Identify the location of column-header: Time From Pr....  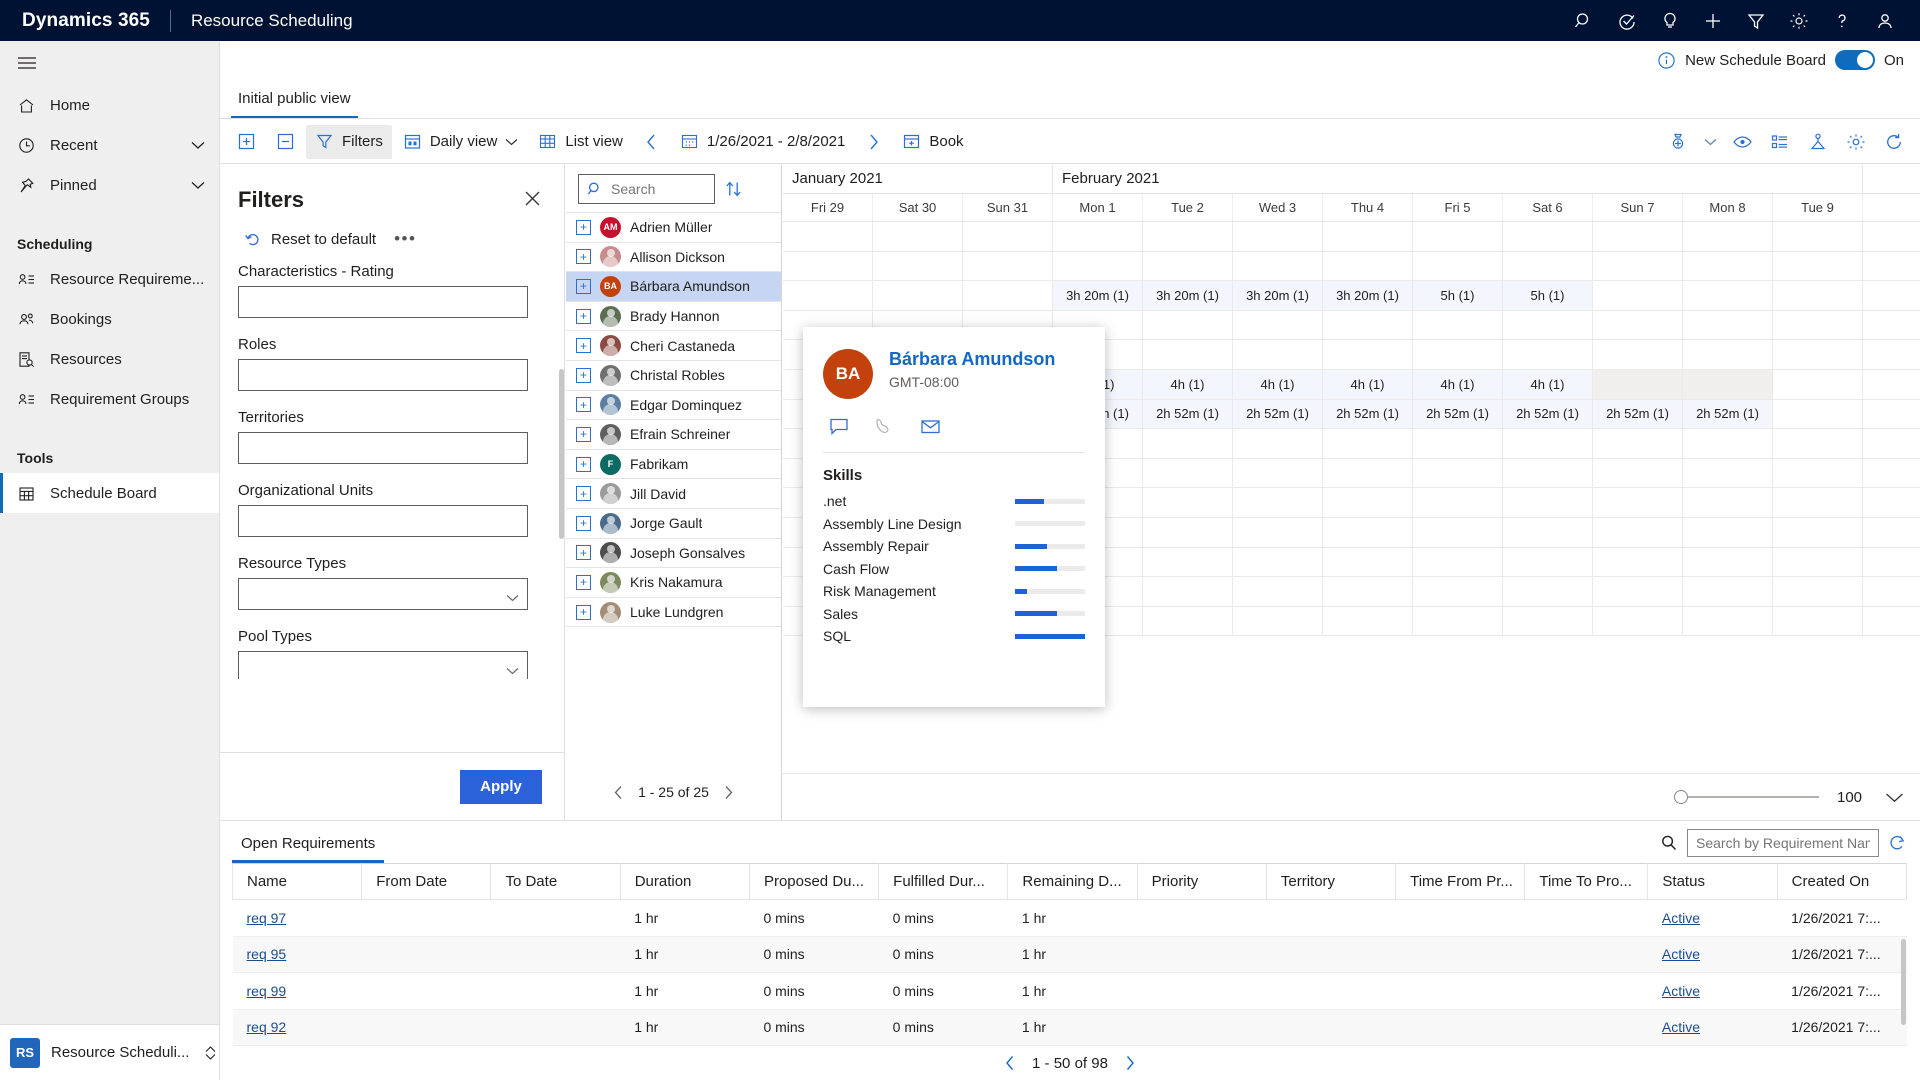
(1460, 881).